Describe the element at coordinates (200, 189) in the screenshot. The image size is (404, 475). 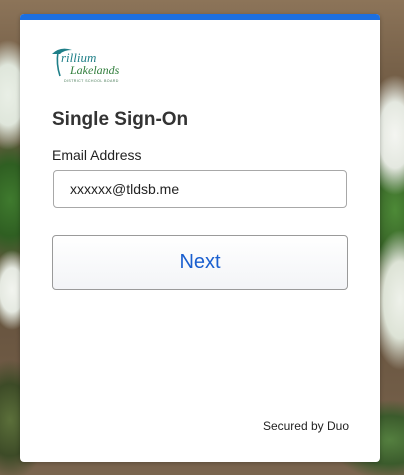
I see `email-field` at that location.